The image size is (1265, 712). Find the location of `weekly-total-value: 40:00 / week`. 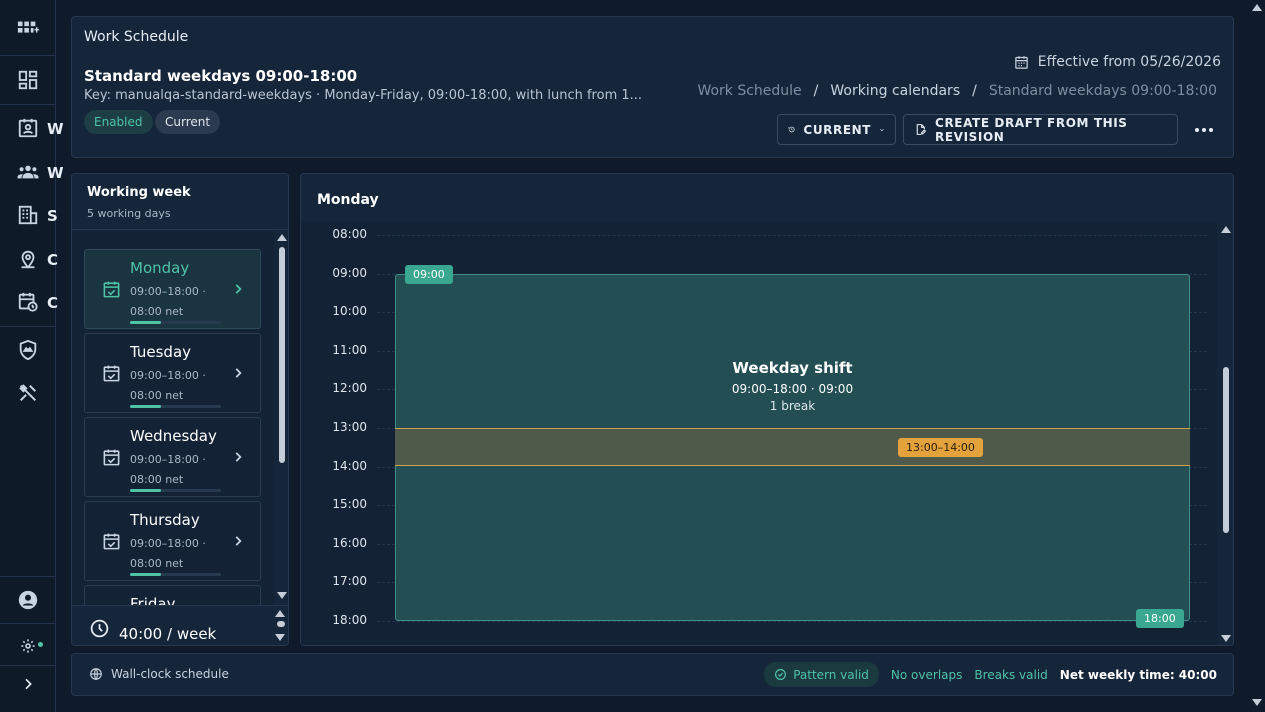

weekly-total-value: 40:00 / week is located at coordinates (168, 634).